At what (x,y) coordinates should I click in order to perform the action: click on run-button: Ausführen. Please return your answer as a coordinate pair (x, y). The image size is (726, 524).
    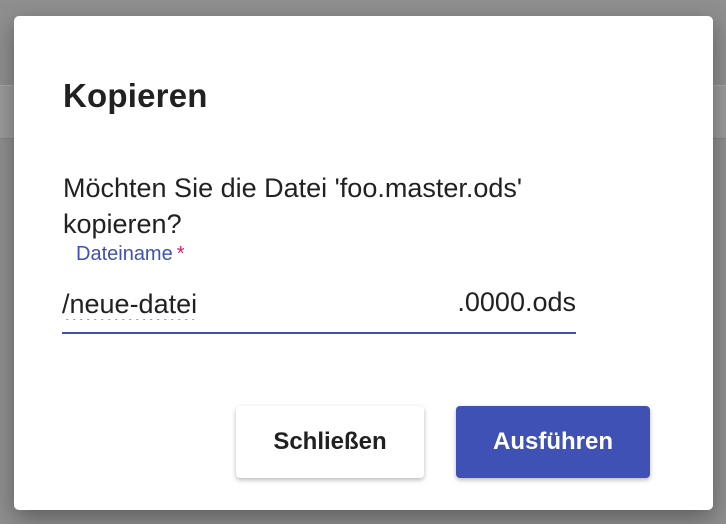
    Looking at the image, I should click on (553, 442).